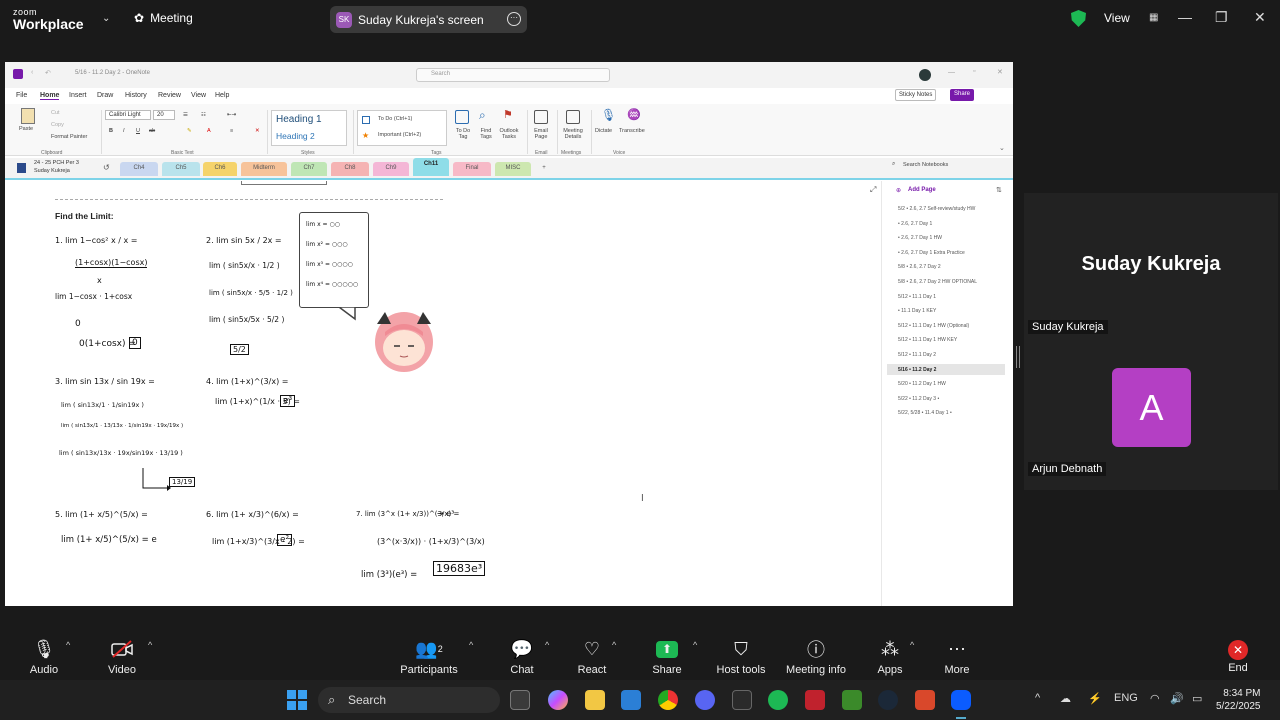 The width and height of the screenshot is (1280, 720). What do you see at coordinates (163, 18) in the screenshot?
I see `meeting-button: ✿ Meeting` at bounding box center [163, 18].